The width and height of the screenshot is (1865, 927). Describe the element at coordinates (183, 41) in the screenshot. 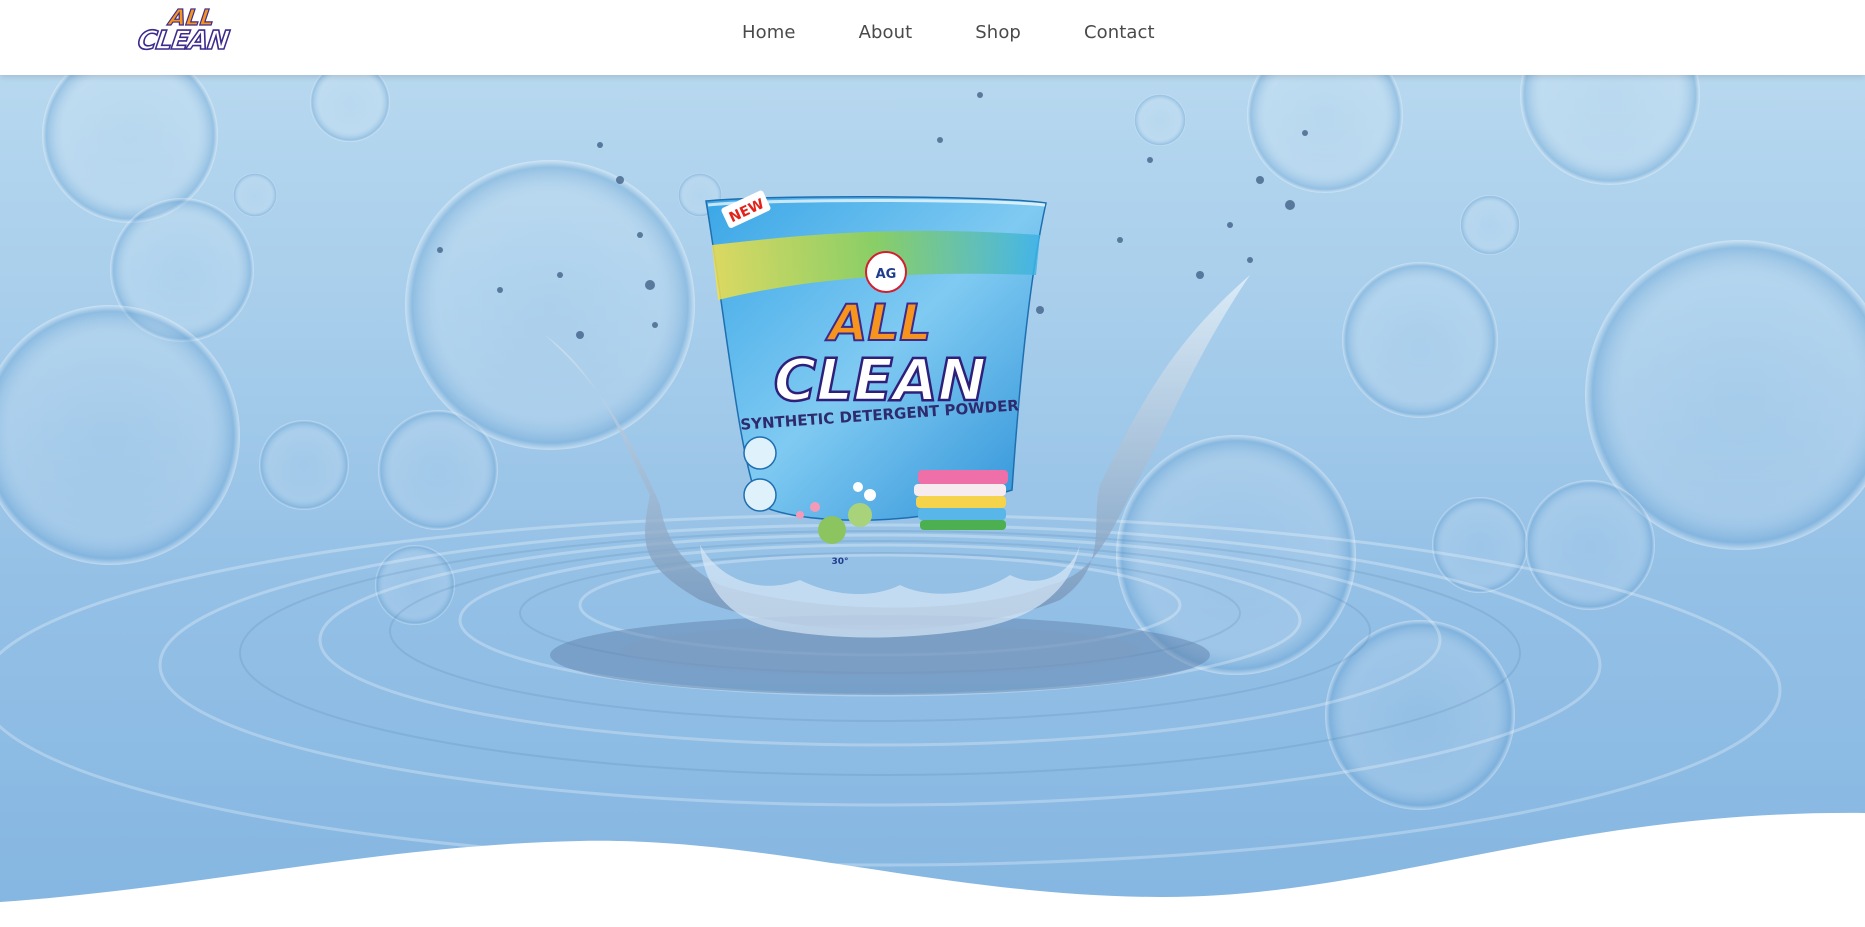

I see `logo-text-line2: CLEAN` at that location.